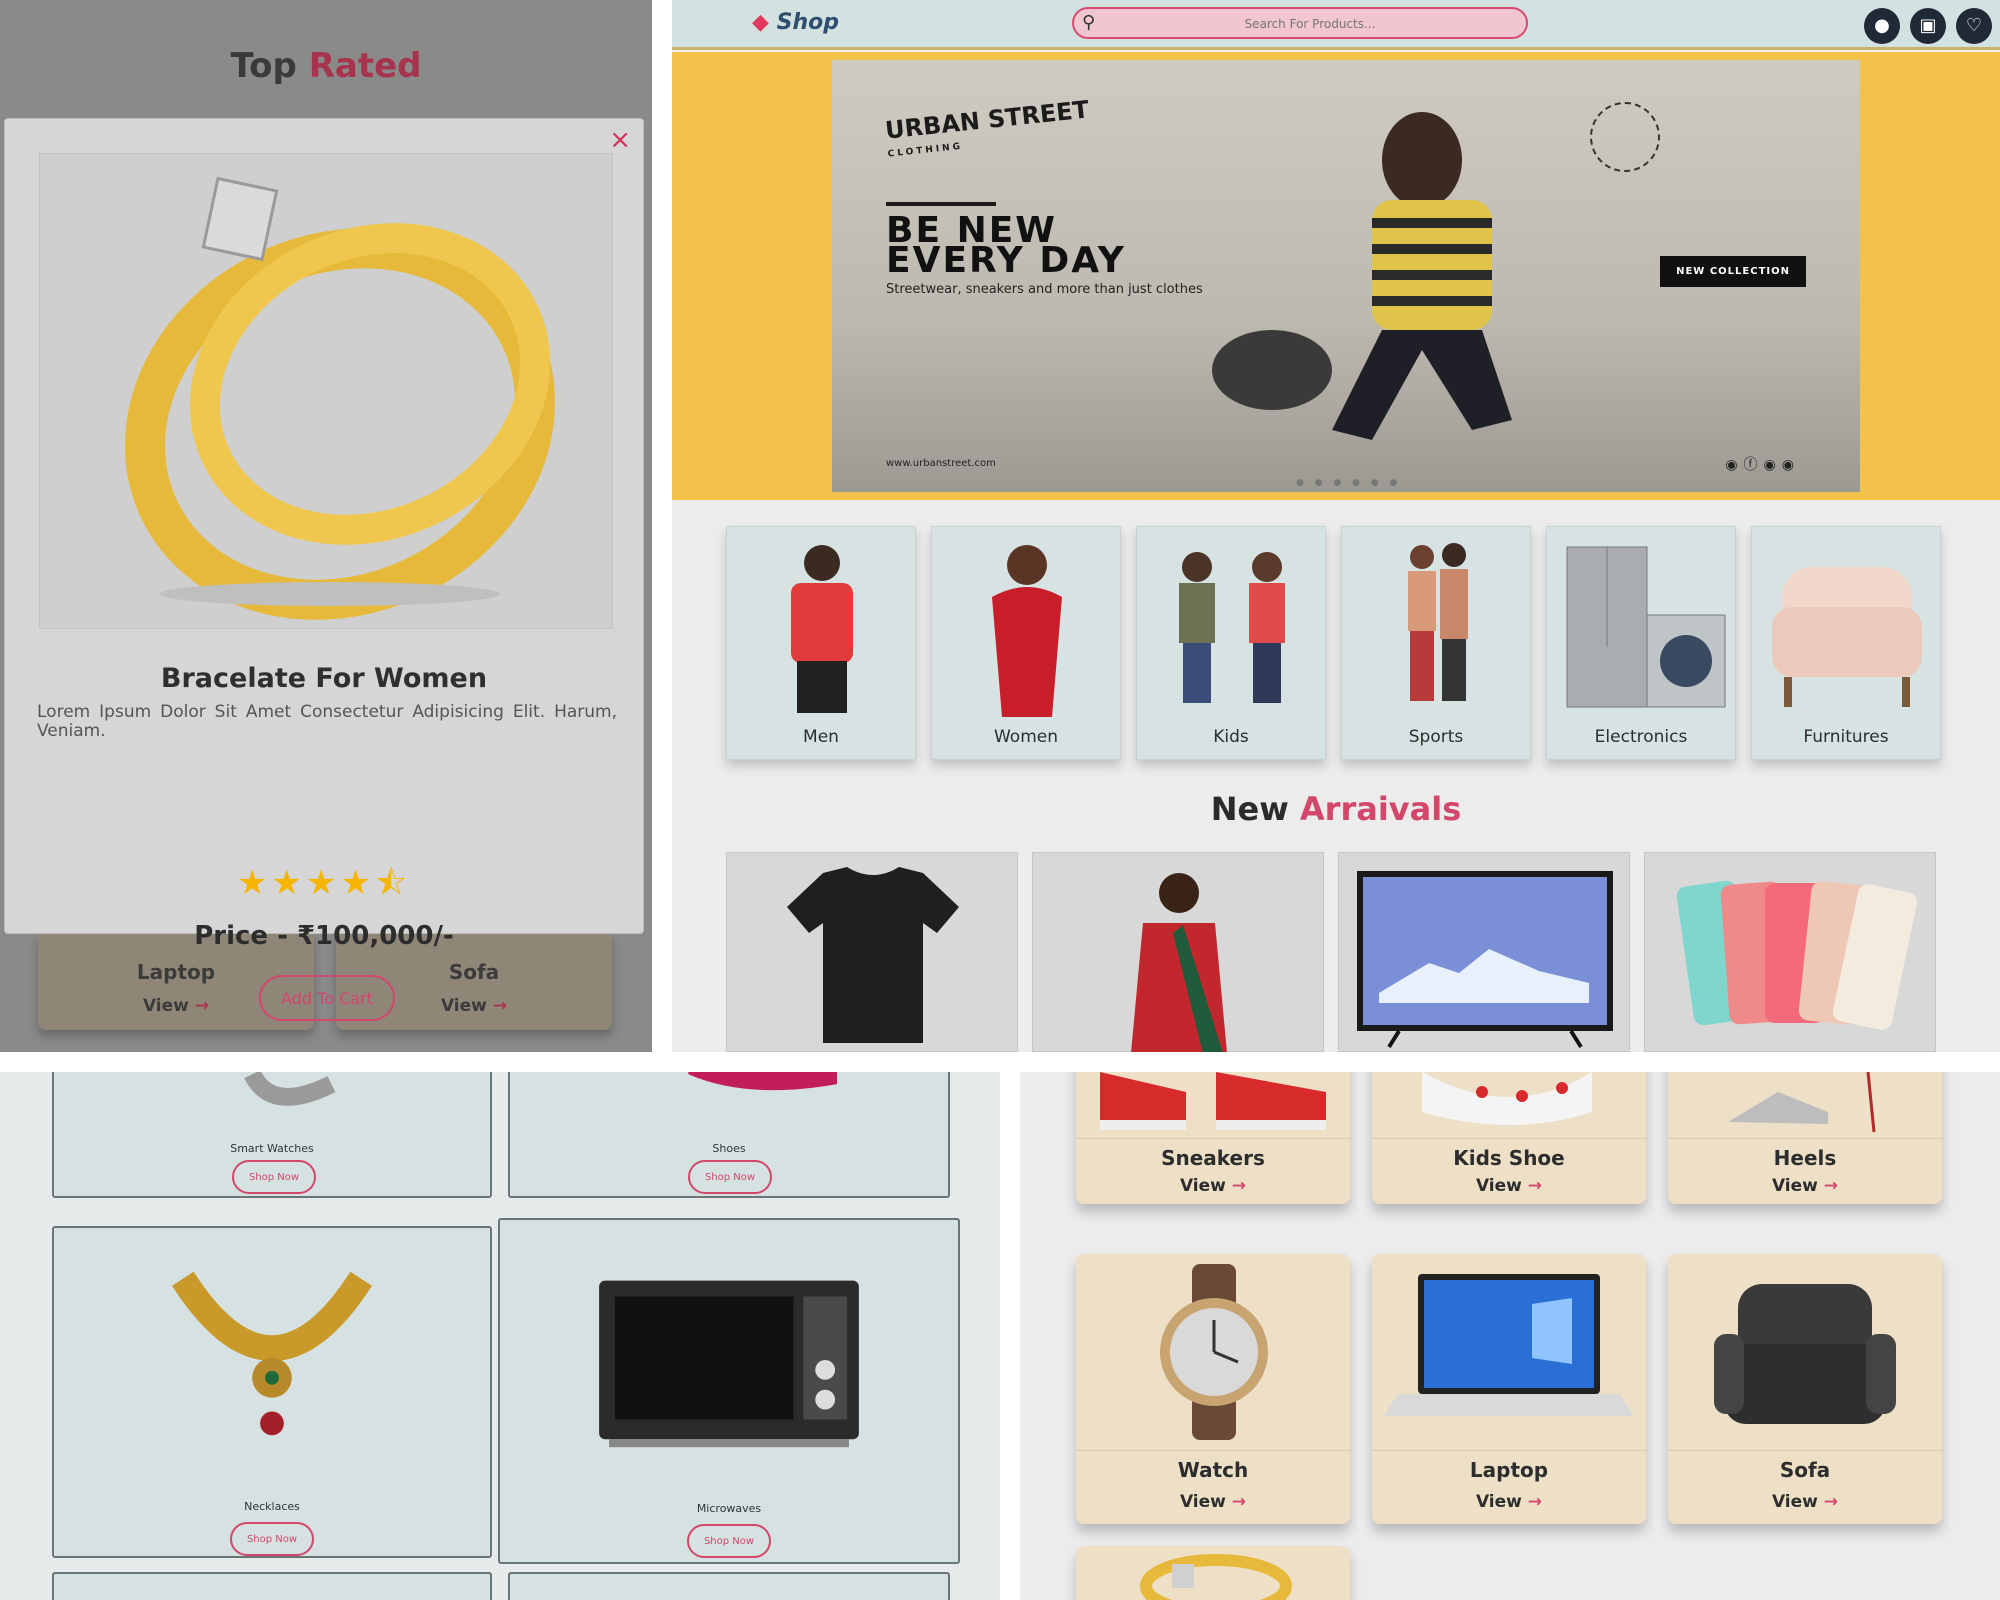 Image resolution: width=2000 pixels, height=1600 pixels. Describe the element at coordinates (988, 130) in the screenshot. I see `banner-brand: URBAN STREET CLOTHING` at that location.